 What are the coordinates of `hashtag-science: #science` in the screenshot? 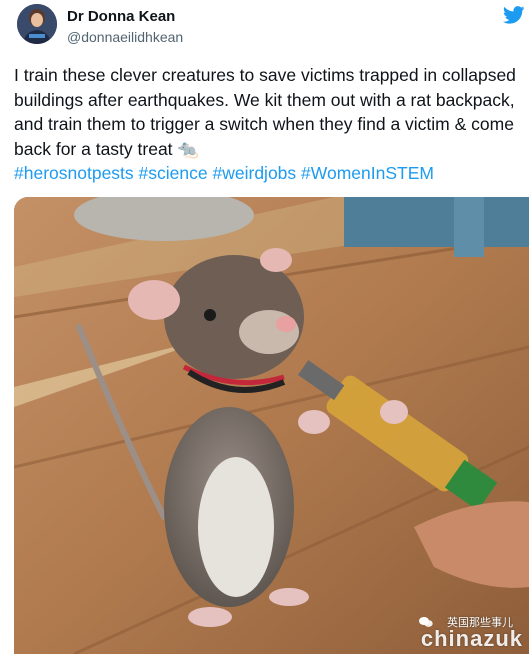 It's located at (173, 173).